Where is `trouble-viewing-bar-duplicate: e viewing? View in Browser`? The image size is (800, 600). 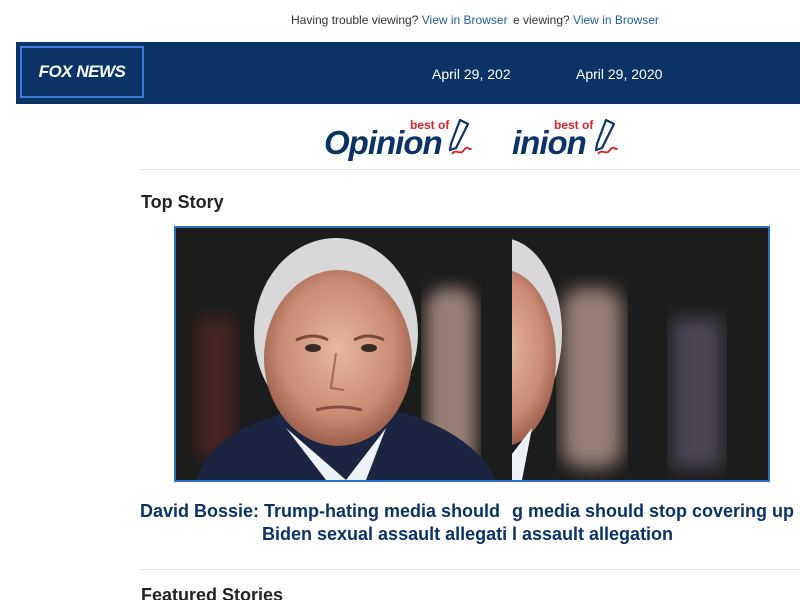
trouble-viewing-bar-duplicate: e viewing? View in Browser is located at coordinates (586, 20).